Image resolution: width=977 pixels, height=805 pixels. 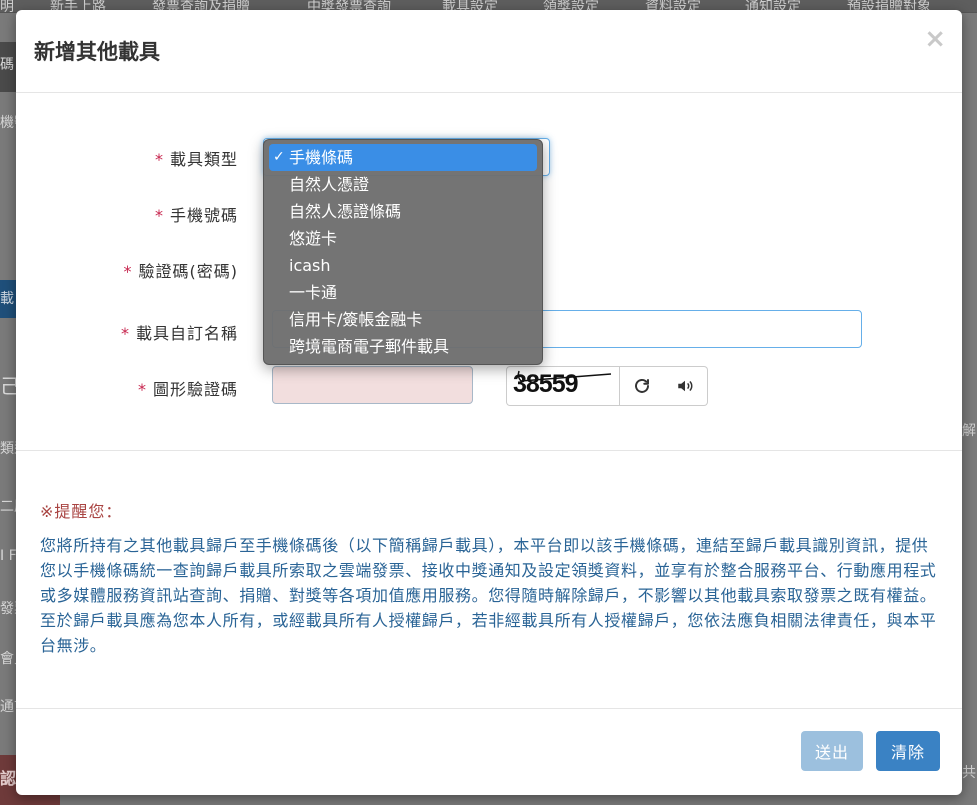 I want to click on captcha-image: 38559, so click(x=563, y=386).